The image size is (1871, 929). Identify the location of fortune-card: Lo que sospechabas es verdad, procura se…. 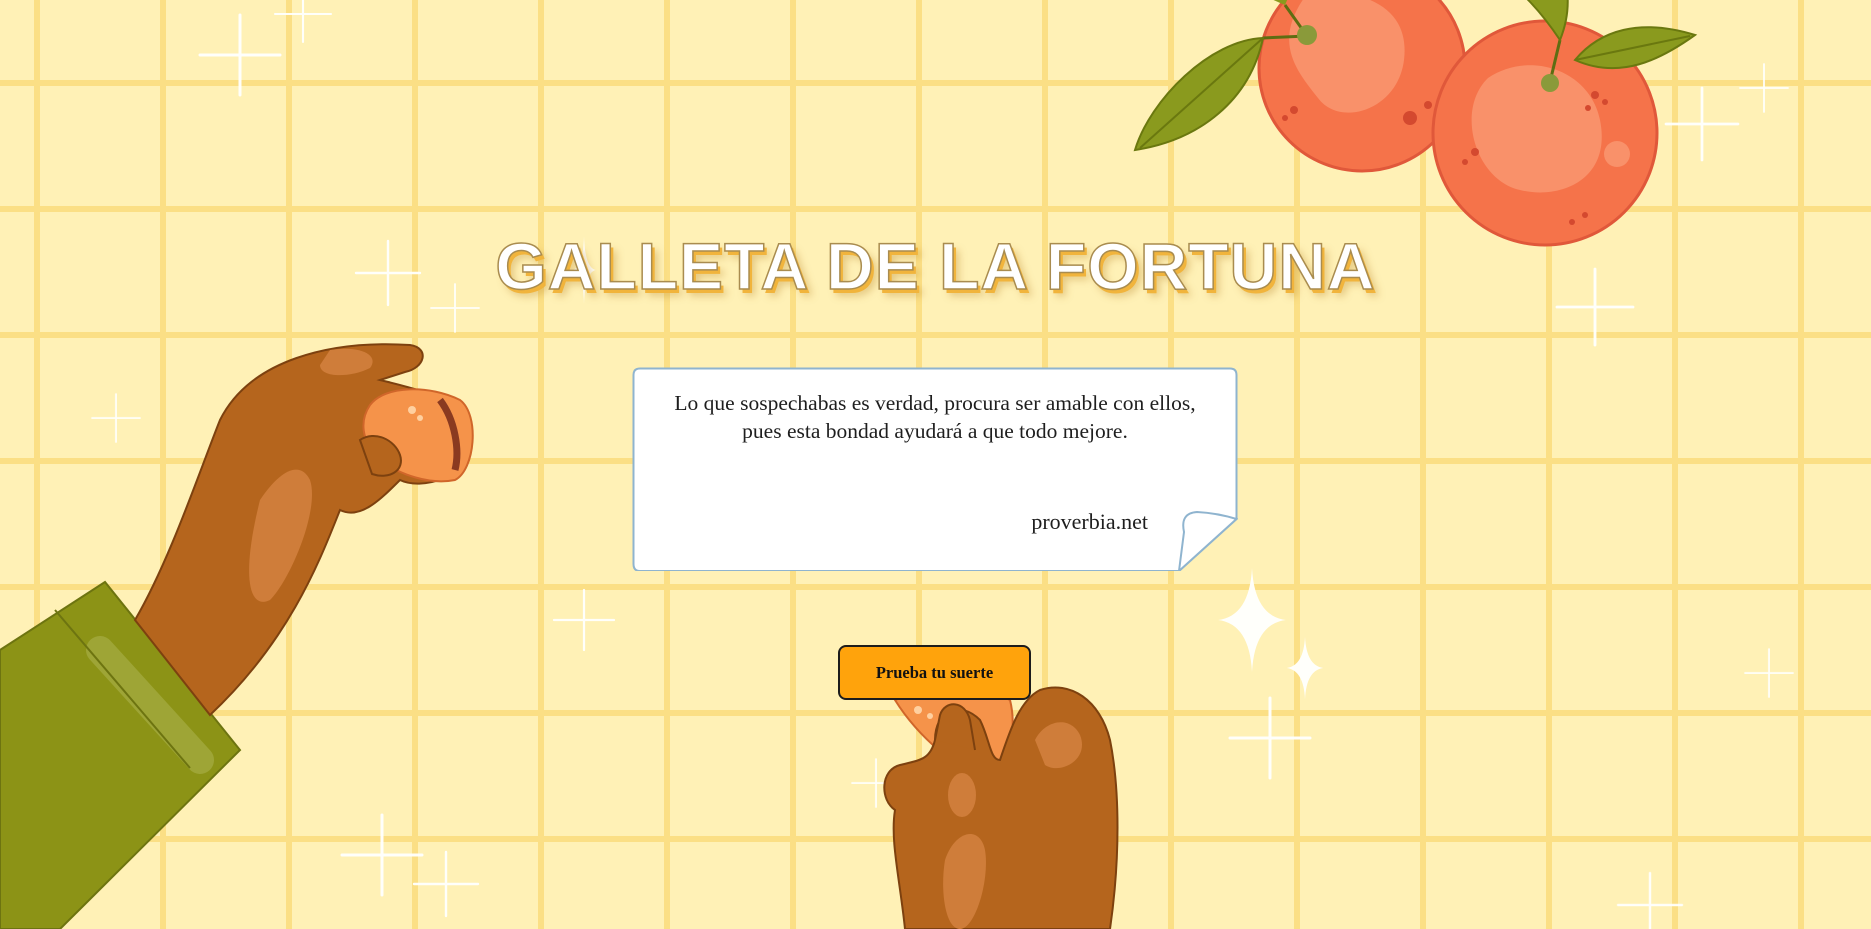
(935, 469).